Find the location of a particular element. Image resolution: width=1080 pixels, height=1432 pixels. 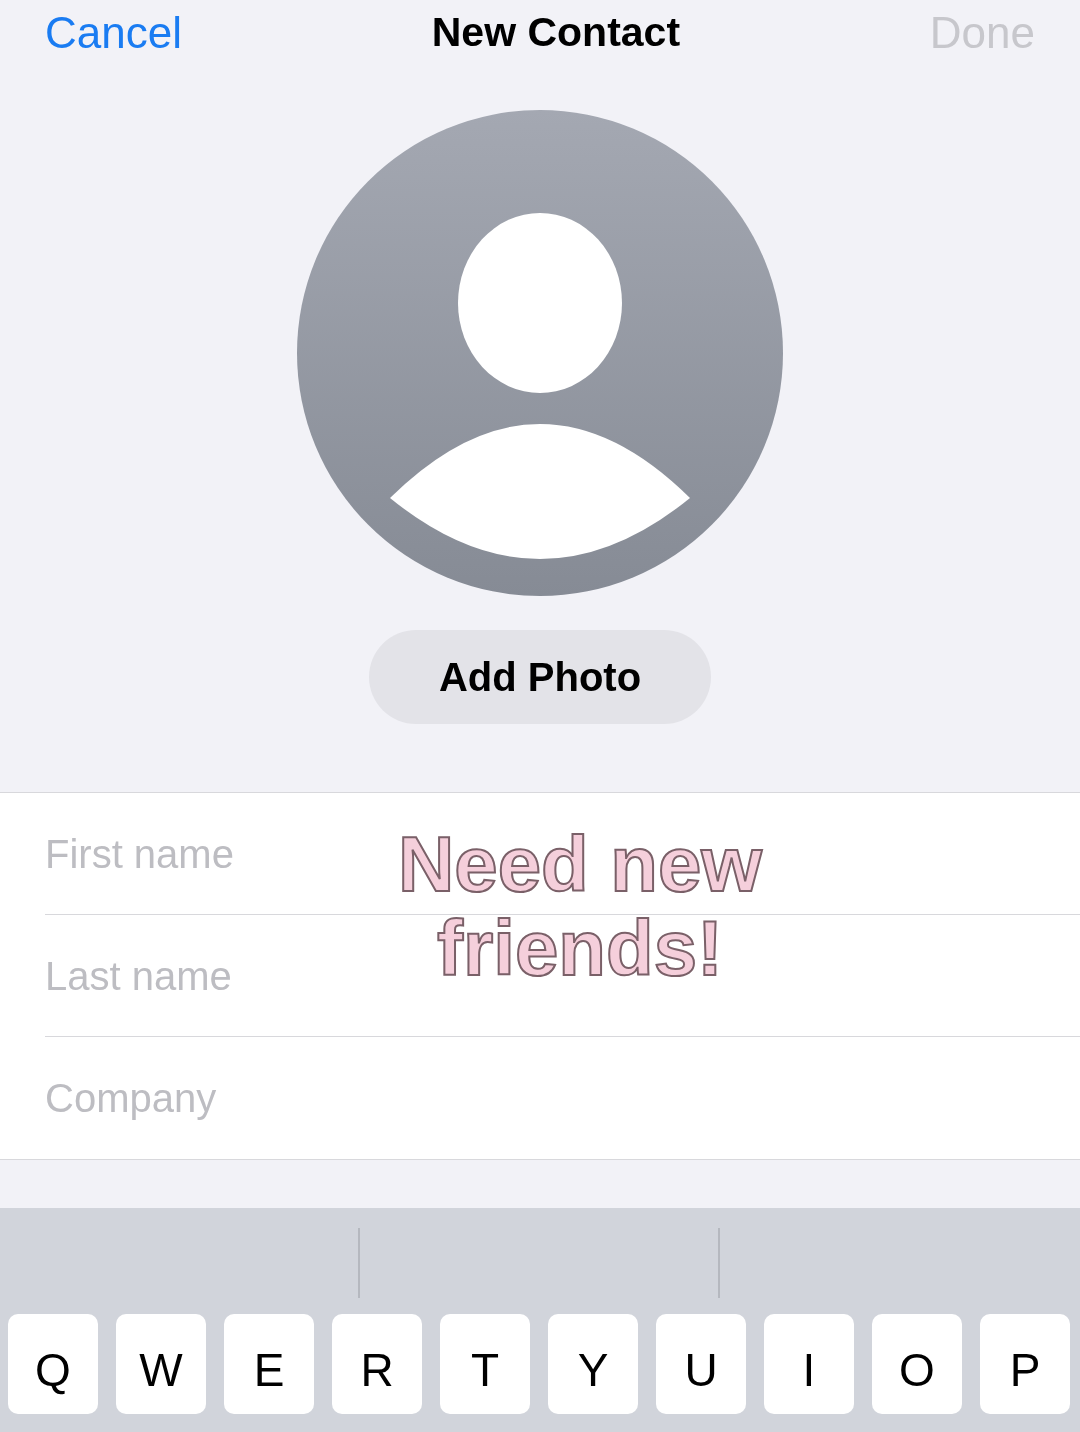

keyboard-key: R is located at coordinates (377, 1364).